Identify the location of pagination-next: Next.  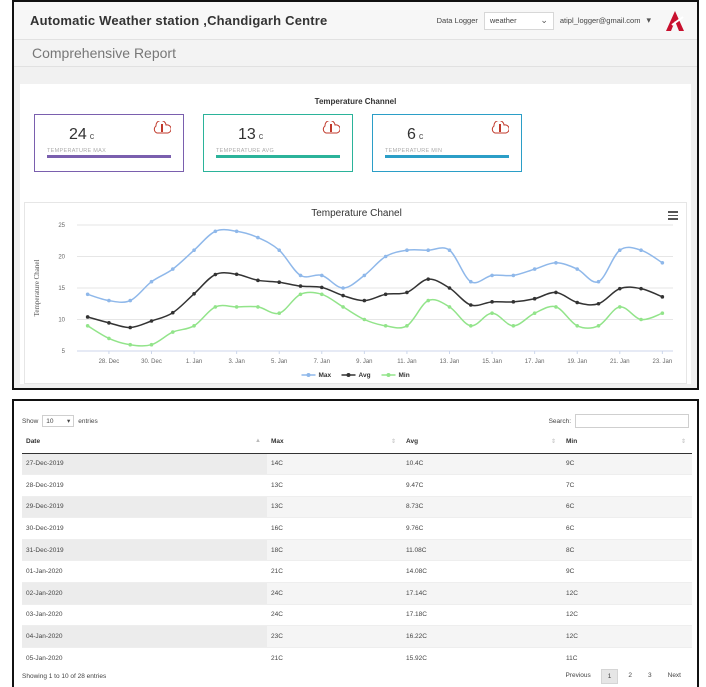
(674, 676).